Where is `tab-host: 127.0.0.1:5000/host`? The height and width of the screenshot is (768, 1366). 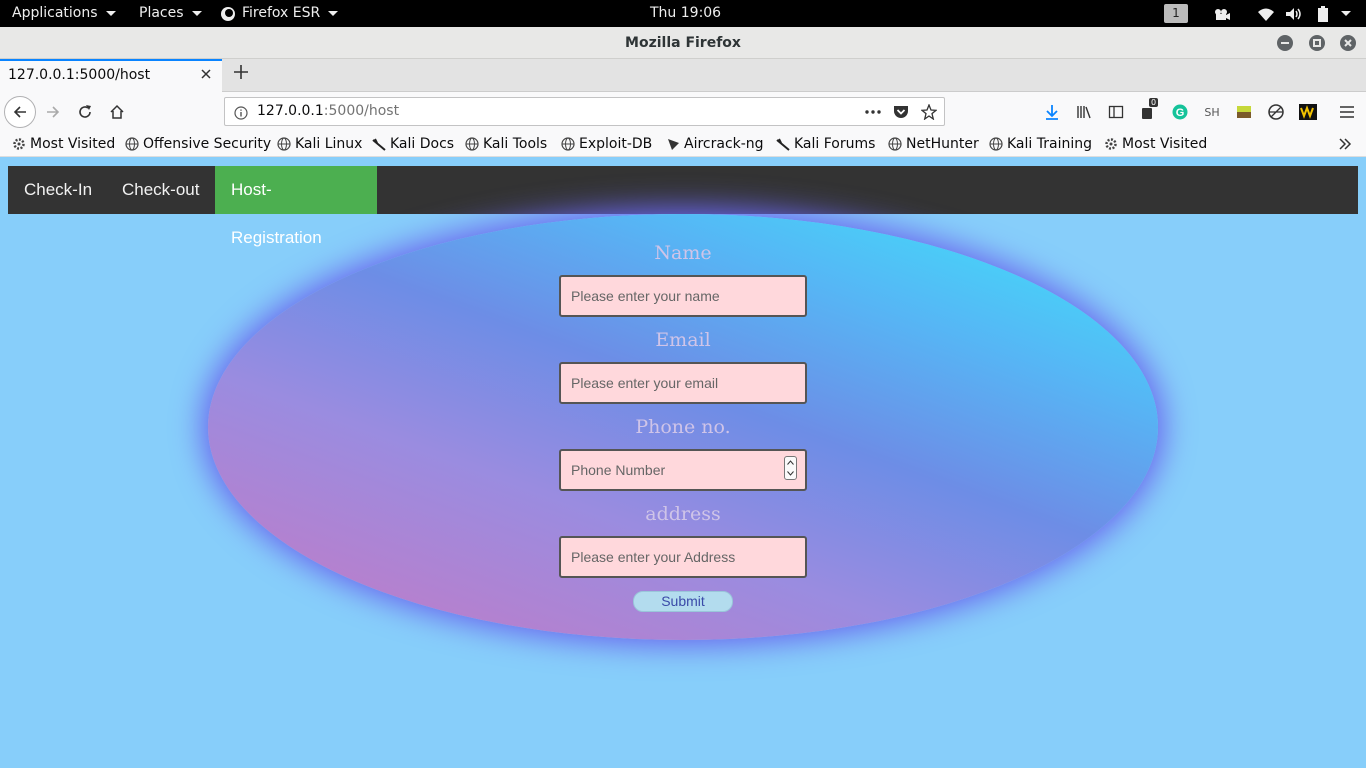
tab-host: 127.0.0.1:5000/host is located at coordinates (111, 75).